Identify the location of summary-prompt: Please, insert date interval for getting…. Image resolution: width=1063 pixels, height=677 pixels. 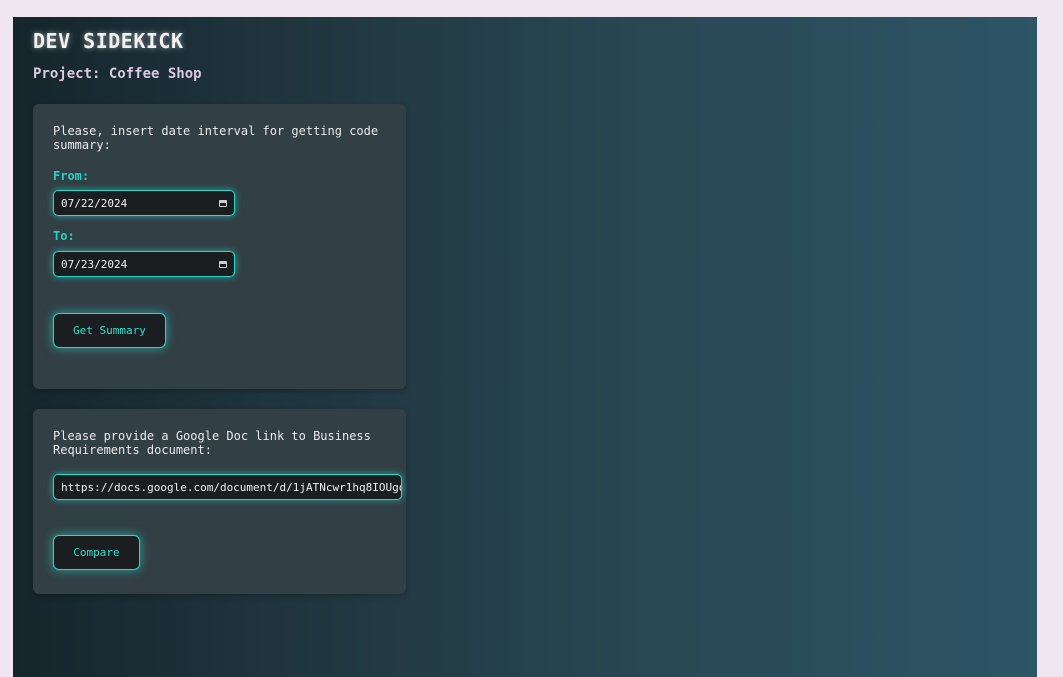
(216, 138).